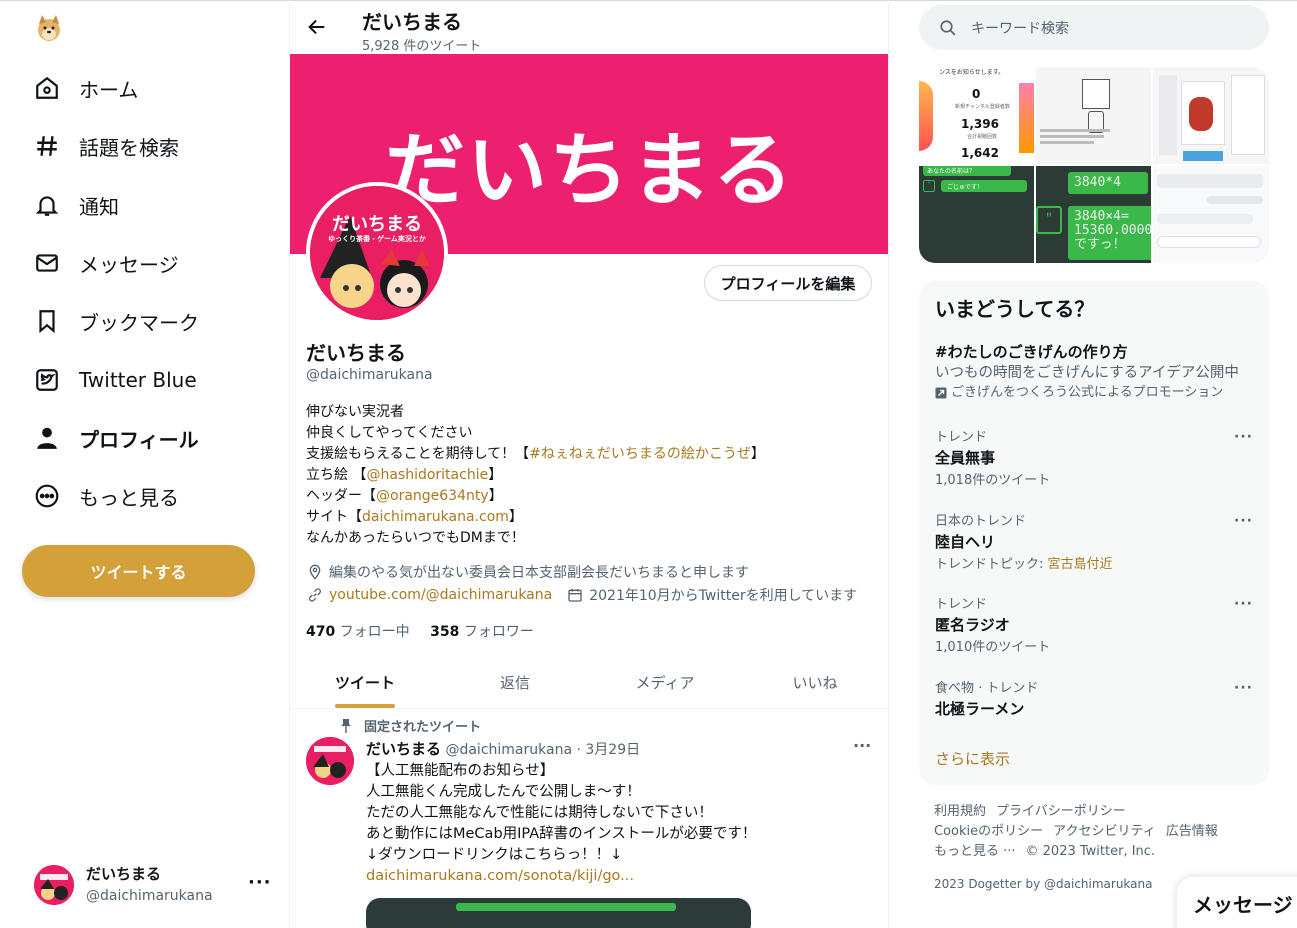  What do you see at coordinates (47, 146) in the screenshot?
I see `hashtag-icon` at bounding box center [47, 146].